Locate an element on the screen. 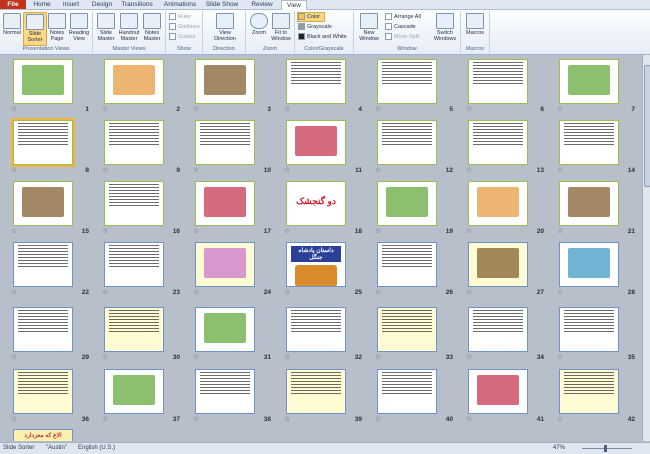 Image resolution: width=650 pixels, height=454 pixels. notes-master-button: Notes Master is located at coordinates (152, 28).